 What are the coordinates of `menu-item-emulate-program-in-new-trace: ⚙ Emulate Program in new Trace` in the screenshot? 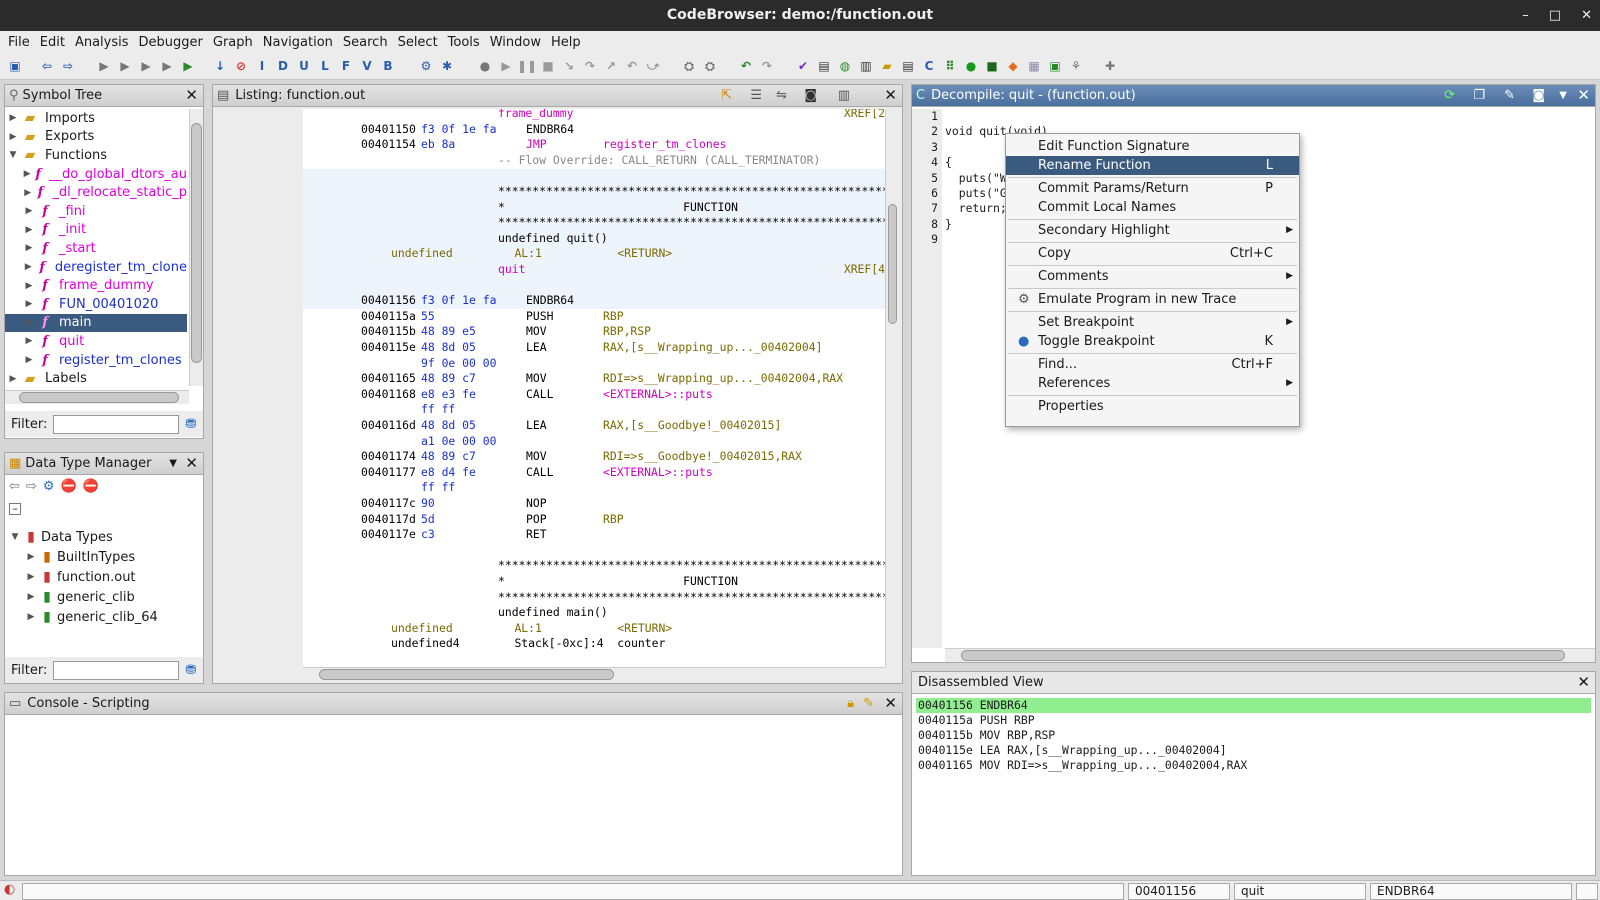 It's located at (1152, 299).